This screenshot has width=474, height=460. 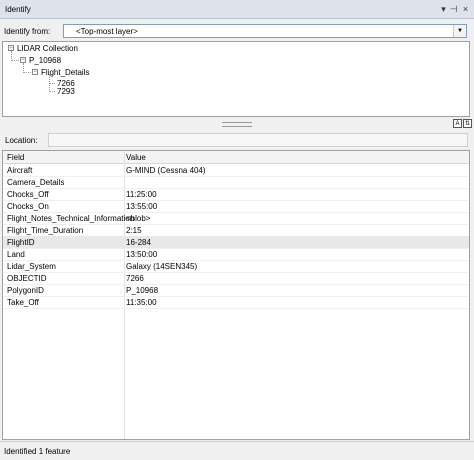 I want to click on splitter-grip, so click(x=237, y=124).